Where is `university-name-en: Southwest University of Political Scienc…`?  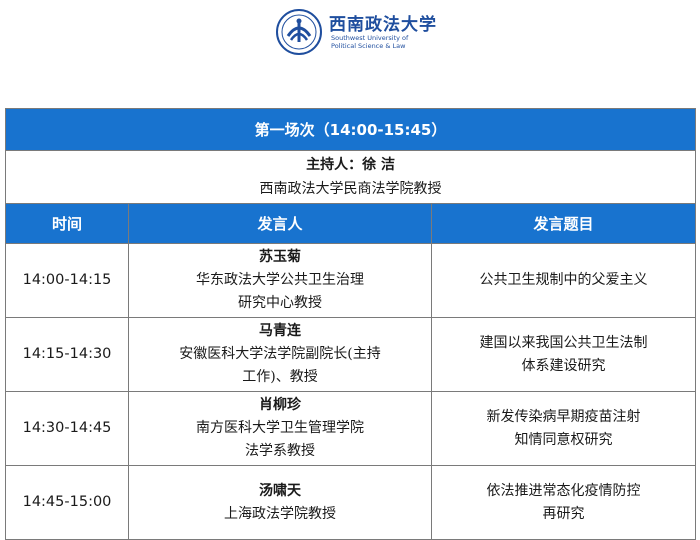 university-name-en: Southwest University of Political Scienc… is located at coordinates (370, 42).